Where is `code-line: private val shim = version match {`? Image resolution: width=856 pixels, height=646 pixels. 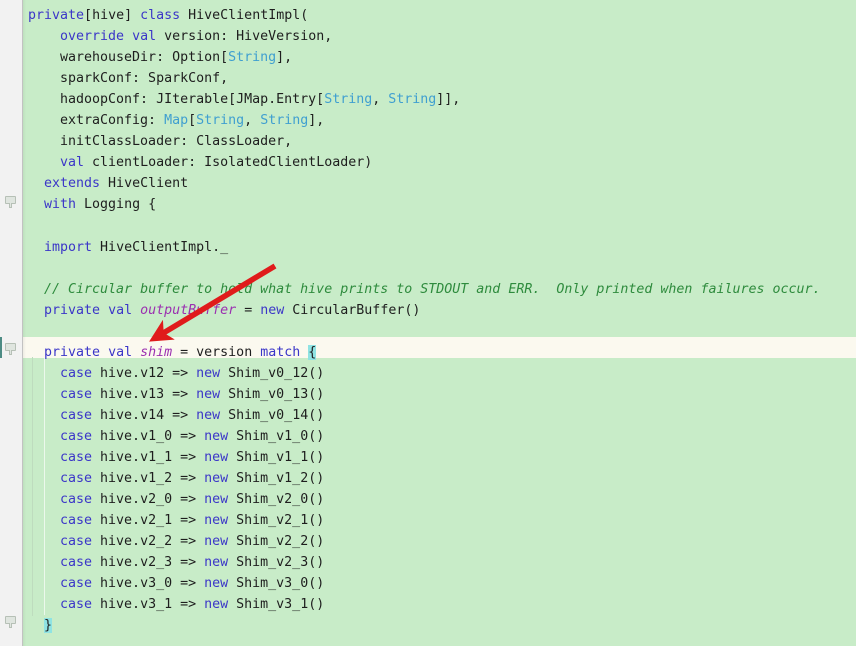
code-line: private val shim = version match { is located at coordinates (180, 352).